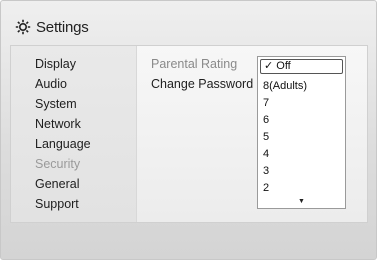 This screenshot has width=377, height=260. I want to click on sidebar-item-security: Security, so click(57, 164).